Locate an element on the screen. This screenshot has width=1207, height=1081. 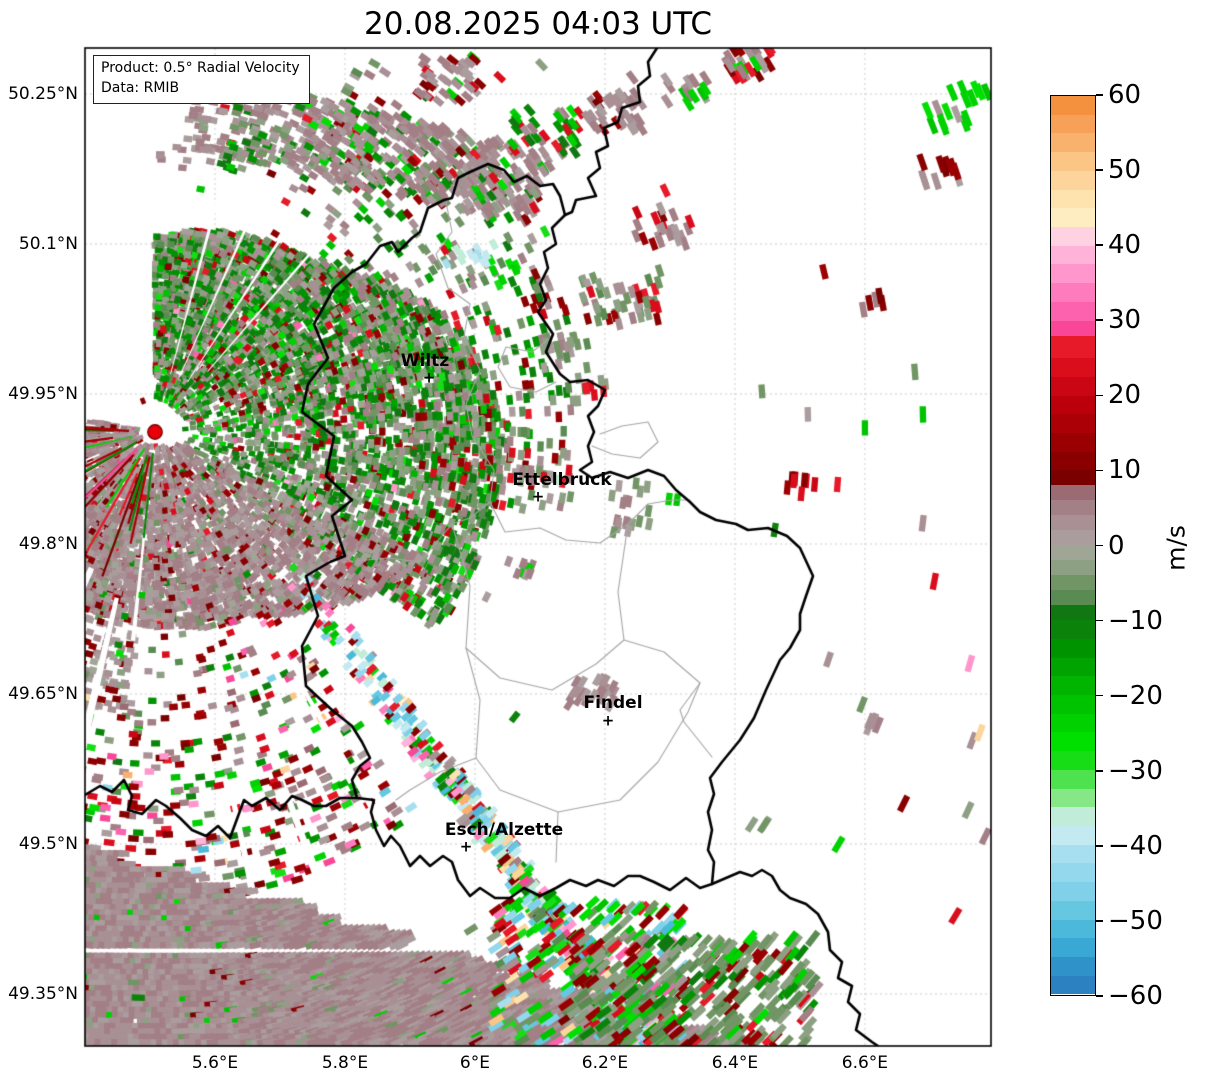
colorbar-tick-label: −50 is located at coordinates (1135, 920).